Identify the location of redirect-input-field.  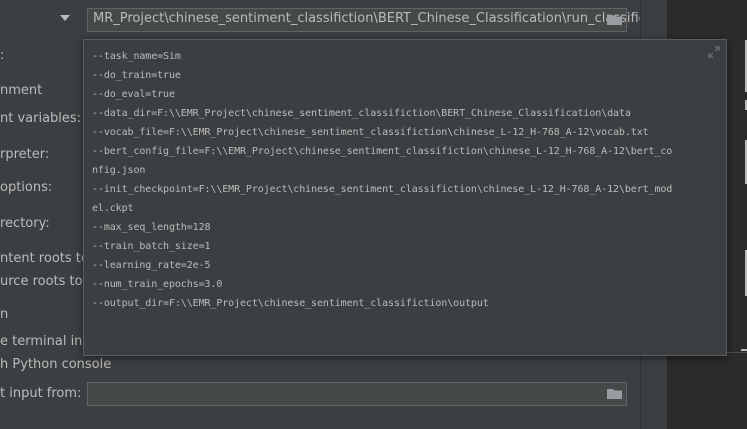
(357, 394).